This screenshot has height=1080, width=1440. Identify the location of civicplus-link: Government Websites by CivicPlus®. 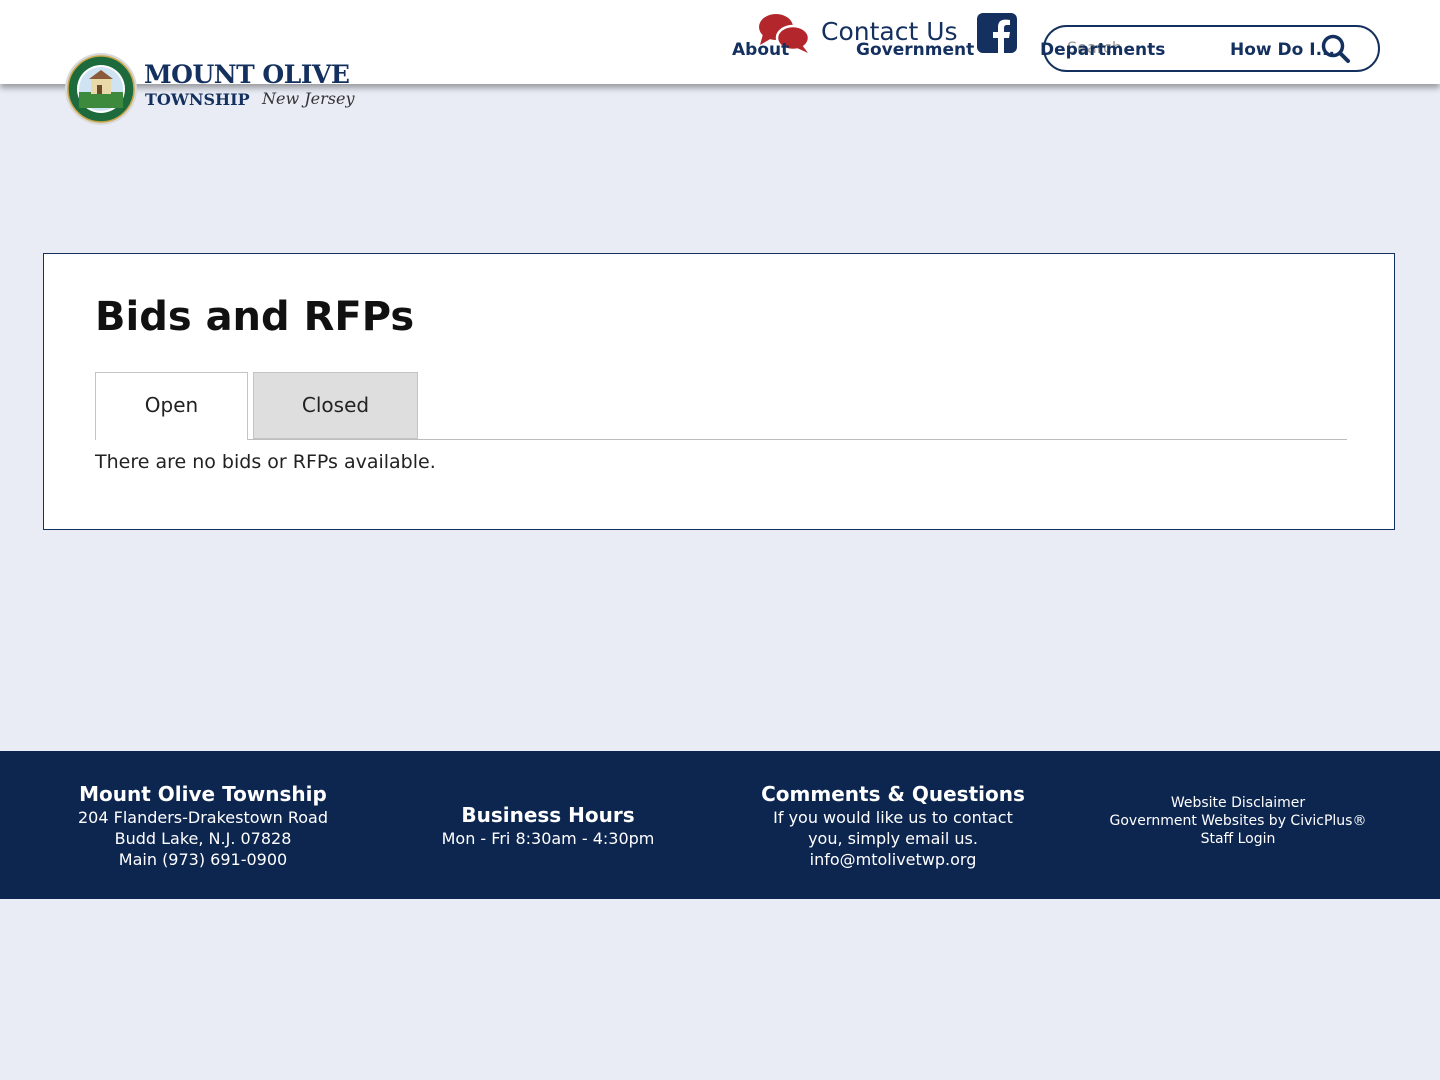
(1238, 821).